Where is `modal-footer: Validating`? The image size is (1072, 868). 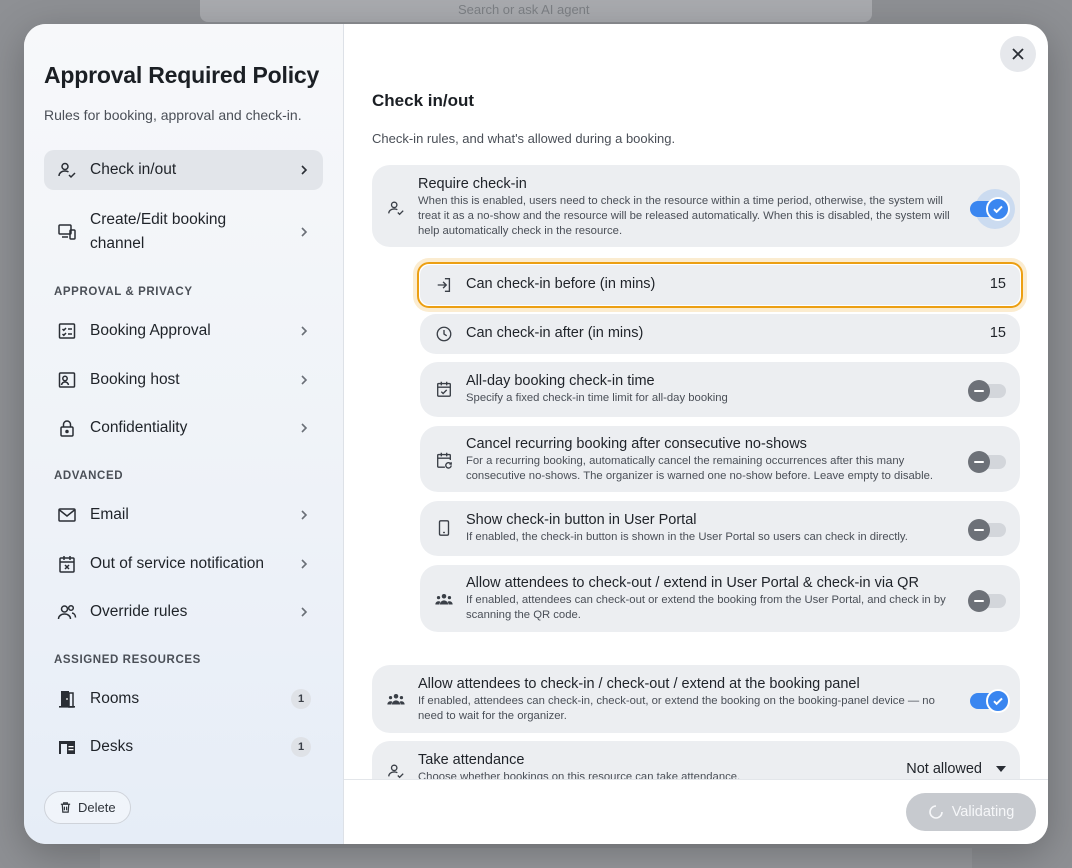
modal-footer: Validating is located at coordinates (696, 811).